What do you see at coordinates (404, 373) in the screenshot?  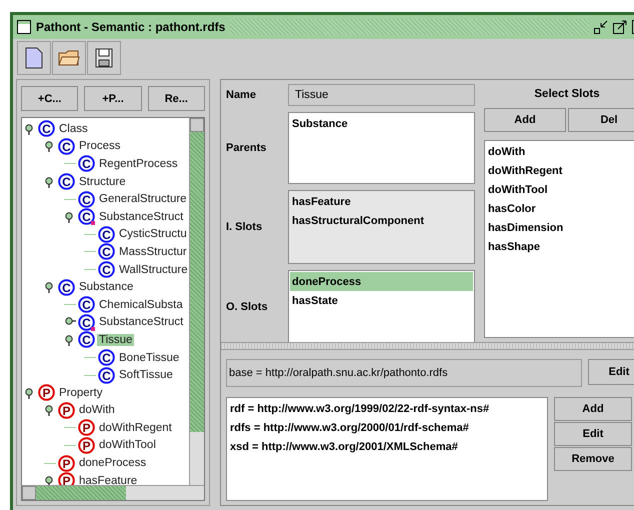 I see `base-uri-field: base = http://oralpath.snu.ac.kr/pathonto.rdfs` at bounding box center [404, 373].